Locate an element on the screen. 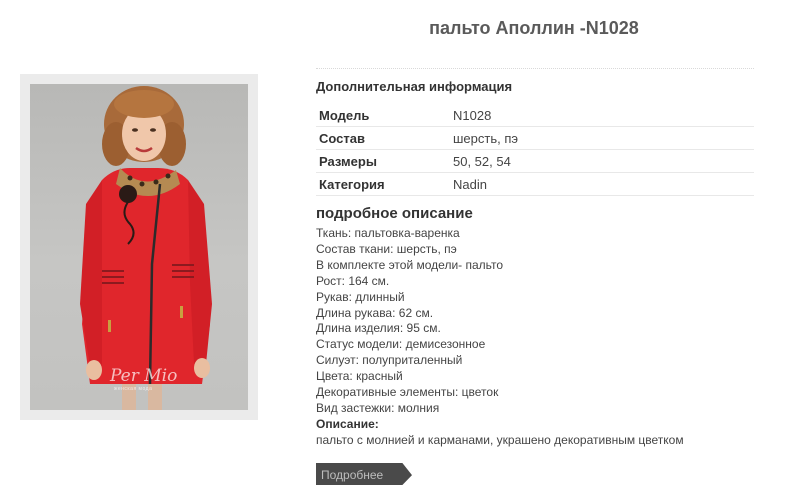  attribute-value: 50, 52, 54 is located at coordinates (602, 161).